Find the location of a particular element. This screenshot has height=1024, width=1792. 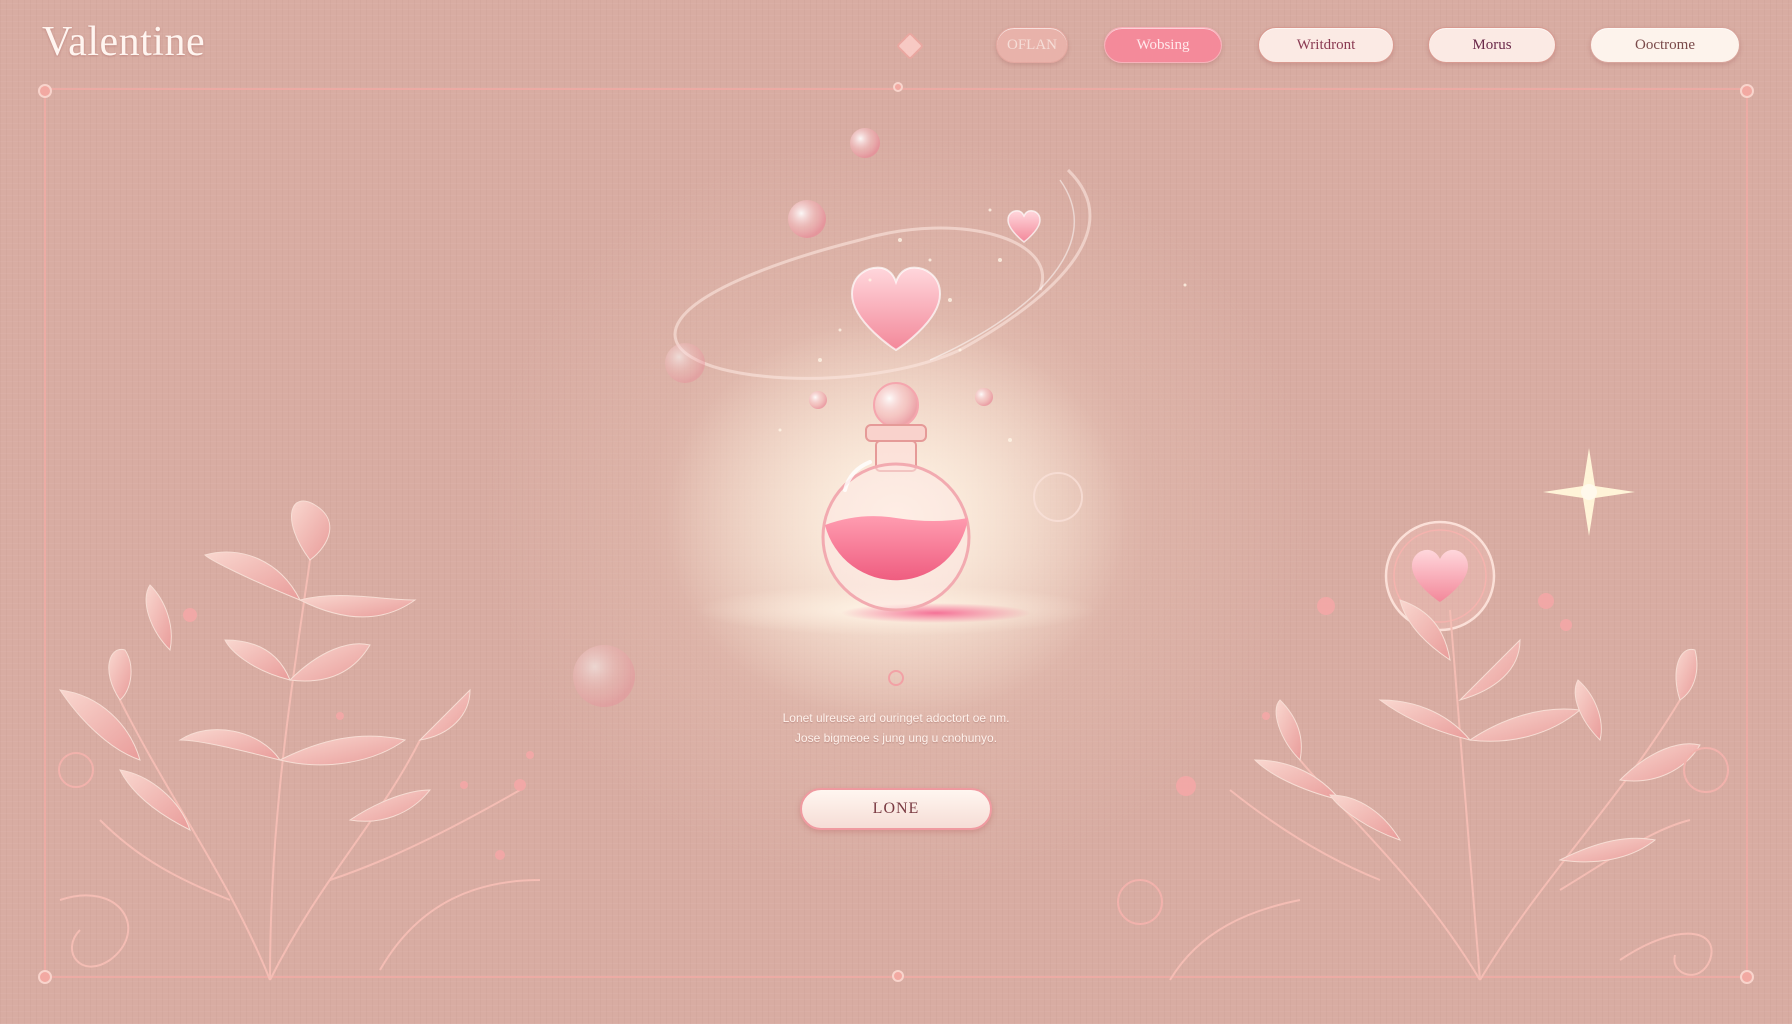

nav-button-1: OFLAN is located at coordinates (1032, 45).